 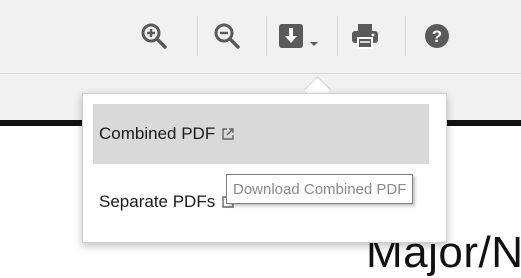 I want to click on help-button: ?, so click(x=437, y=36).